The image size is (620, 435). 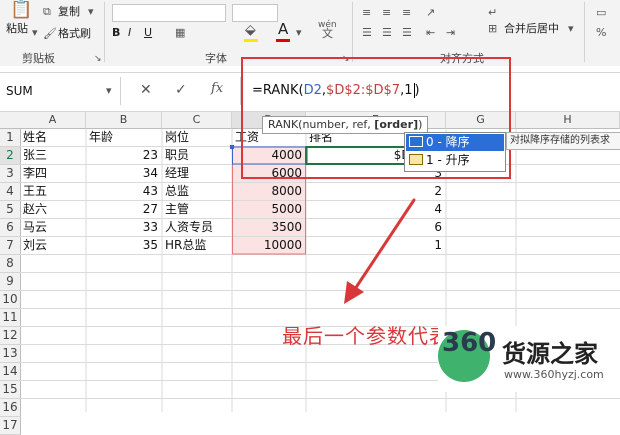 What do you see at coordinates (469, 343) in the screenshot?
I see `watermark-brand: 360` at bounding box center [469, 343].